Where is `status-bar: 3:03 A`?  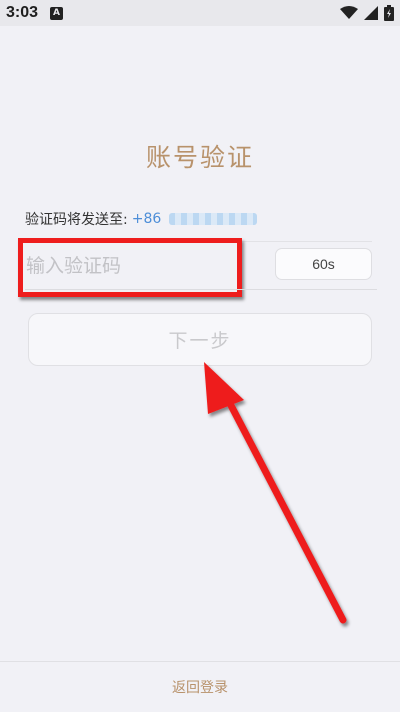
status-bar: 3:03 A is located at coordinates (200, 13).